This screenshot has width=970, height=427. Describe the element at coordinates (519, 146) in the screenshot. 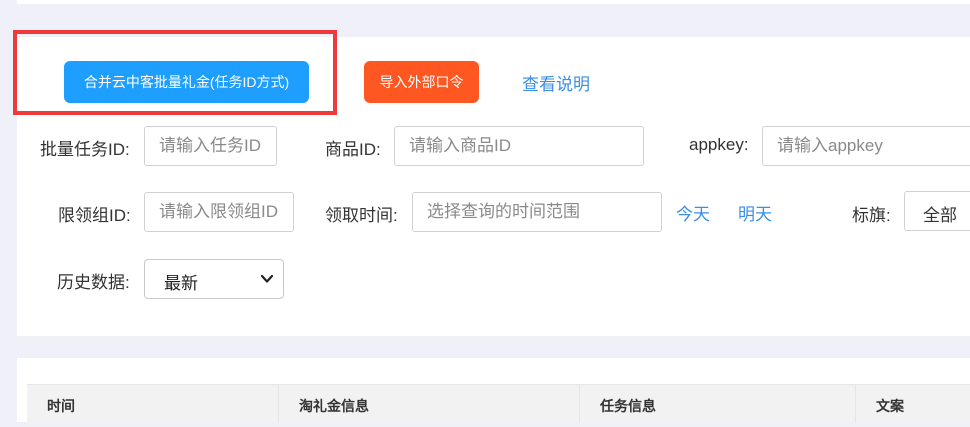

I see `goods-id-input` at that location.